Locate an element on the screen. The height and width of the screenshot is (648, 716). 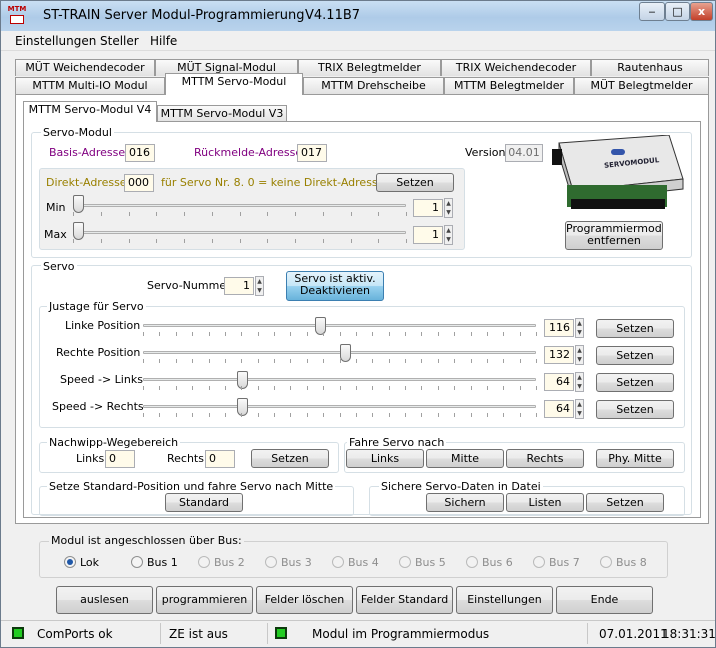
max-slider-thumb is located at coordinates (78, 231).